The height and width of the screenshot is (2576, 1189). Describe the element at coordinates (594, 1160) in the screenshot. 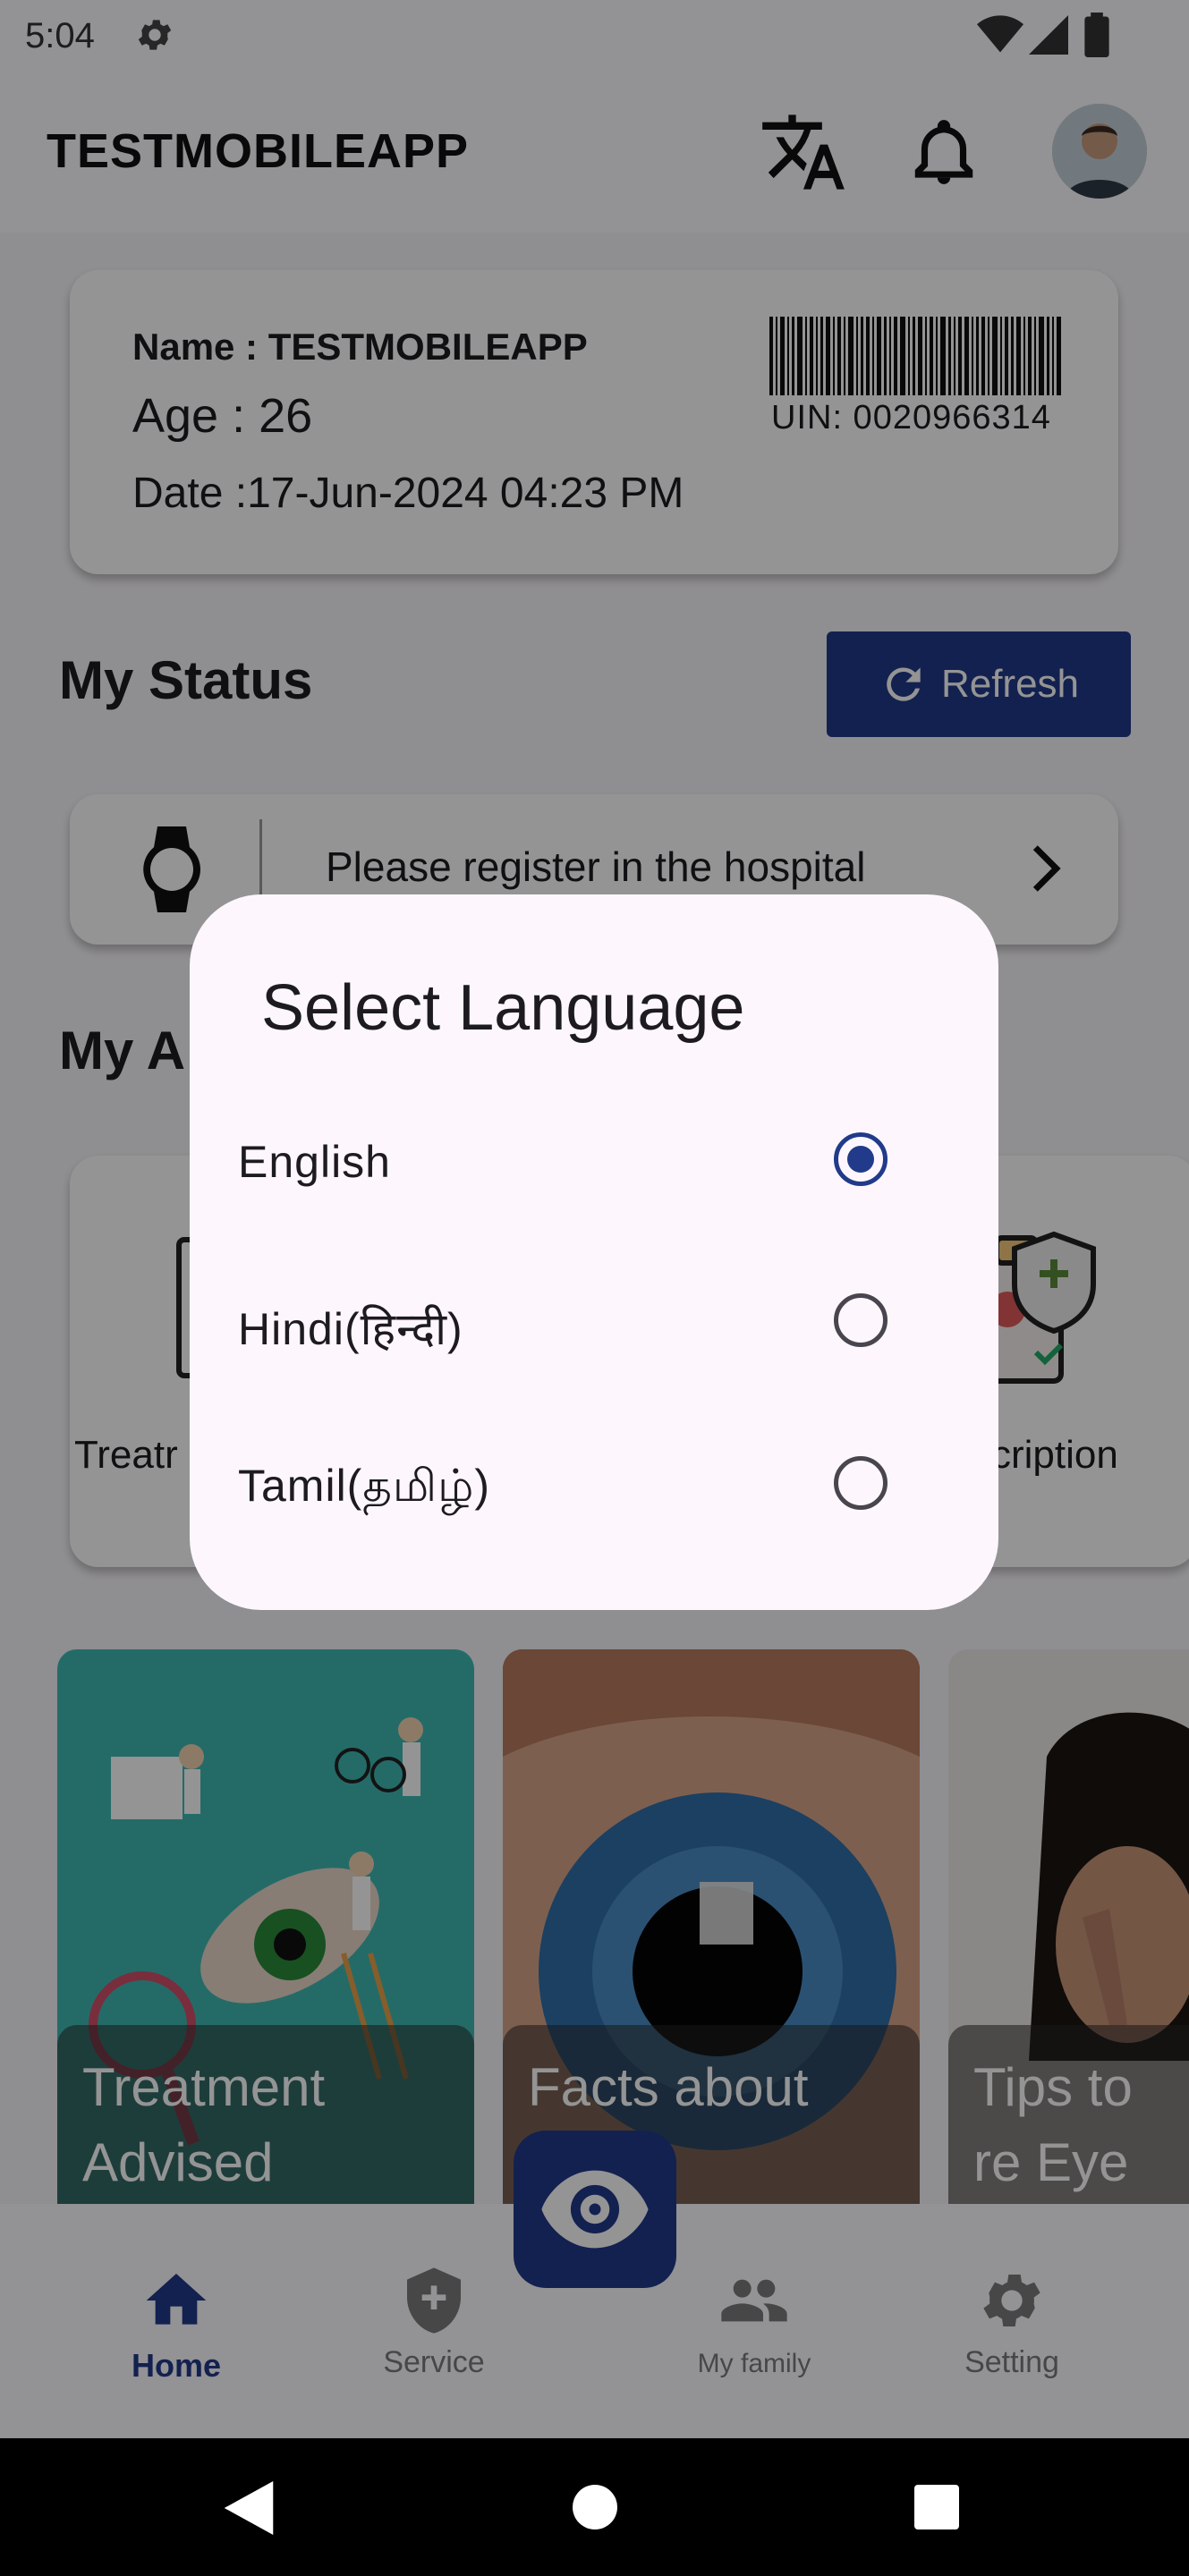

I see `language-option-english: English` at that location.